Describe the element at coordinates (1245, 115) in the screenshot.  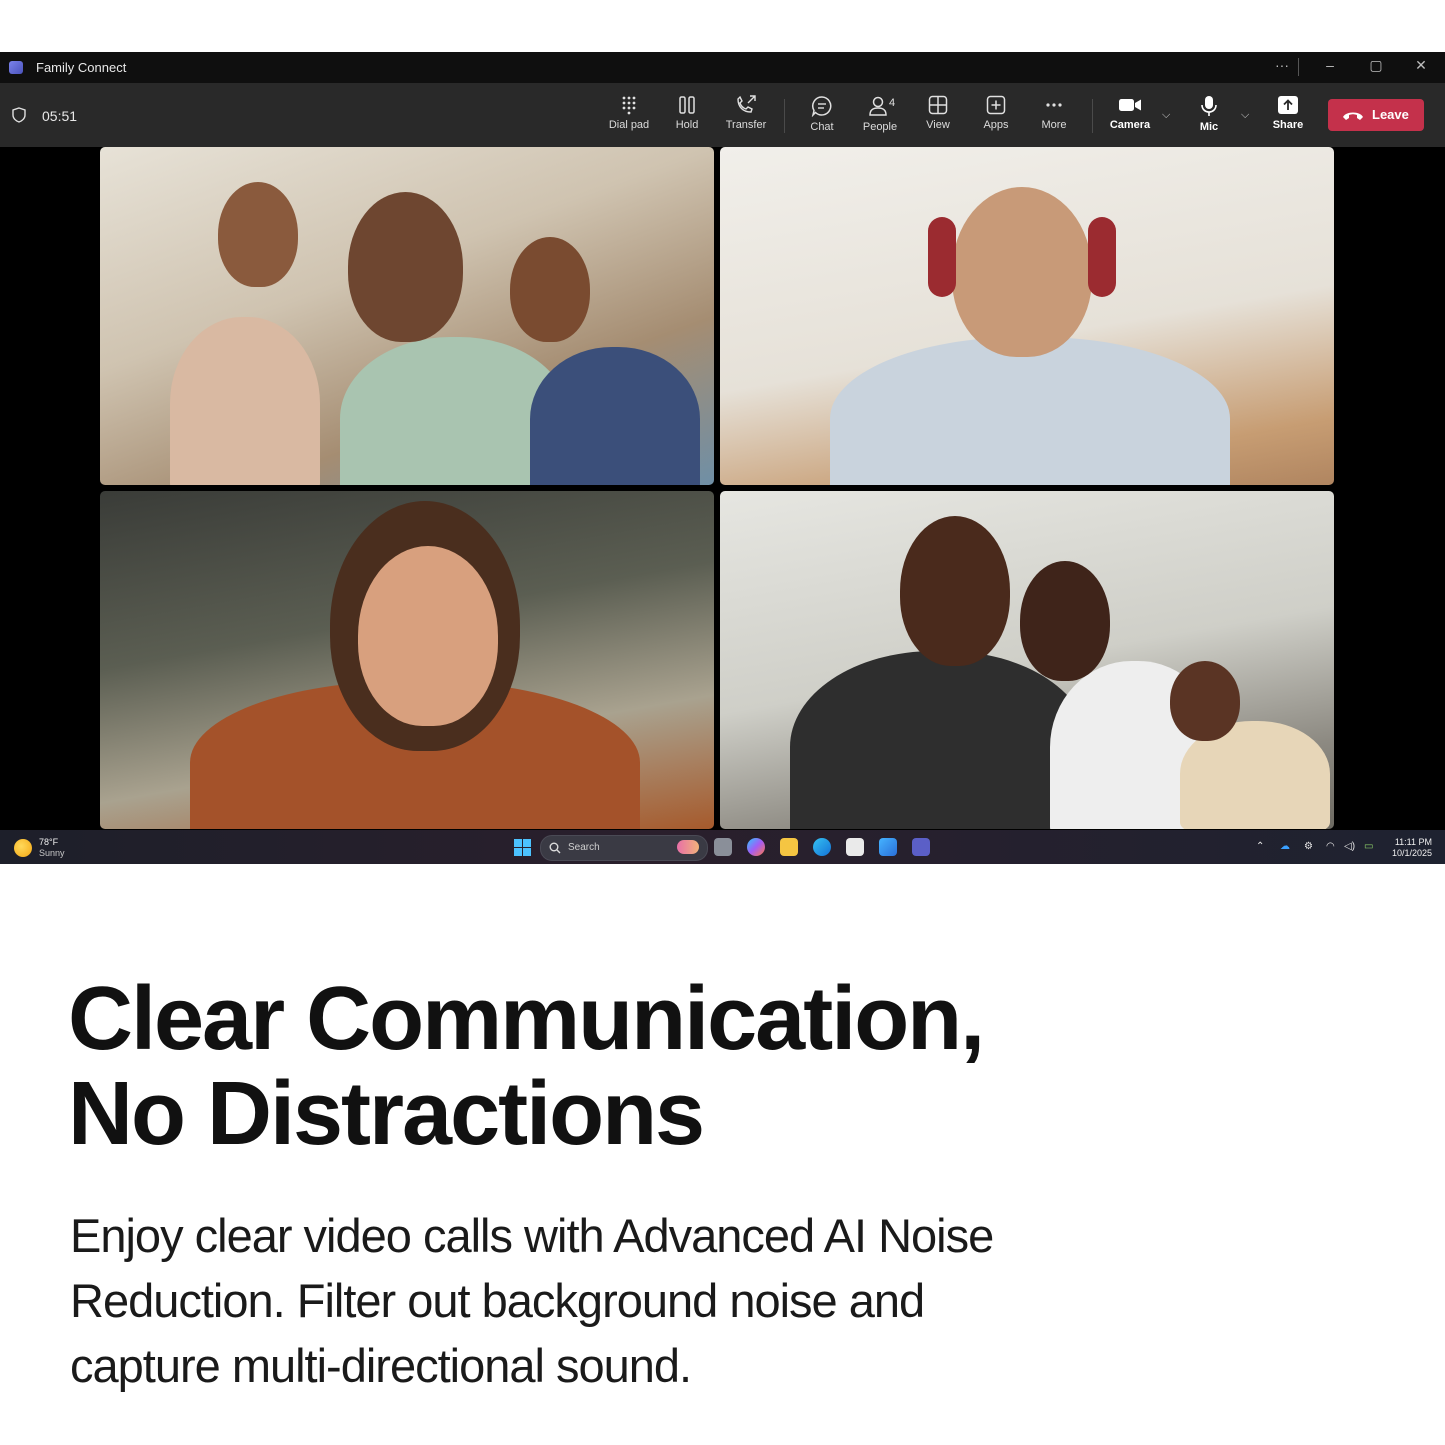
I see `mic-options-chevron-down-icon: ⌵` at that location.